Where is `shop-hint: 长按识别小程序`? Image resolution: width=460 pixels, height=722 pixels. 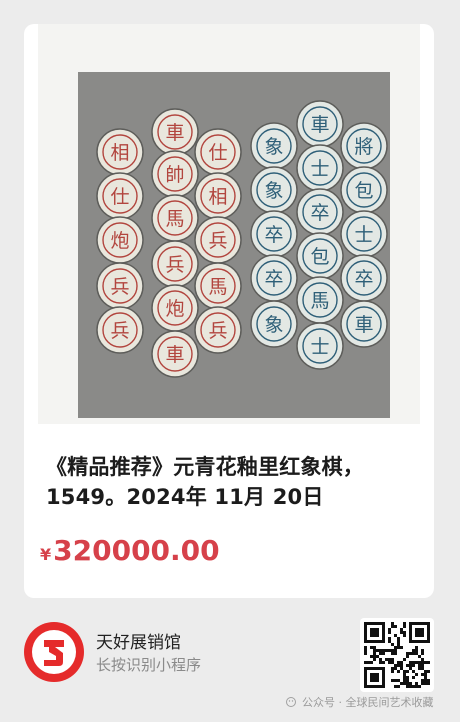
shop-hint: 长按识别小程序 is located at coordinates (149, 665).